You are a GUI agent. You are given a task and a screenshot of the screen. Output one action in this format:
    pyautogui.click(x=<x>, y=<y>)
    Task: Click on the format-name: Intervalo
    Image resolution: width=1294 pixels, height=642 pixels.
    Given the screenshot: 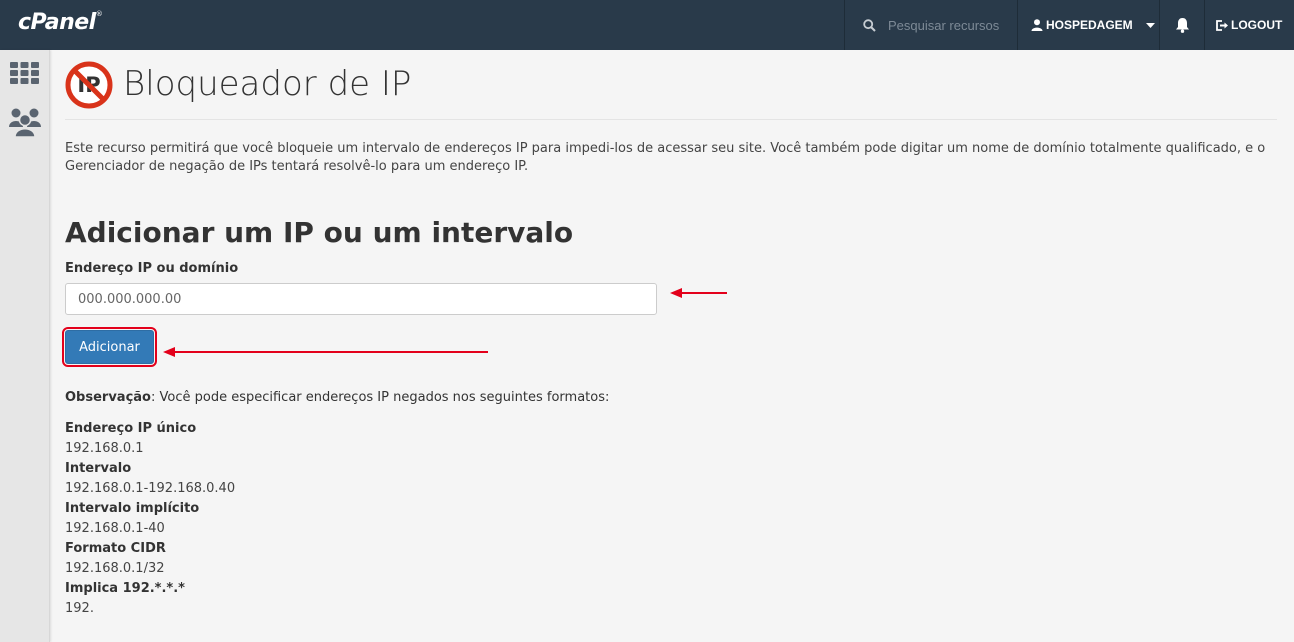 What is the action you would take?
    pyautogui.click(x=98, y=468)
    